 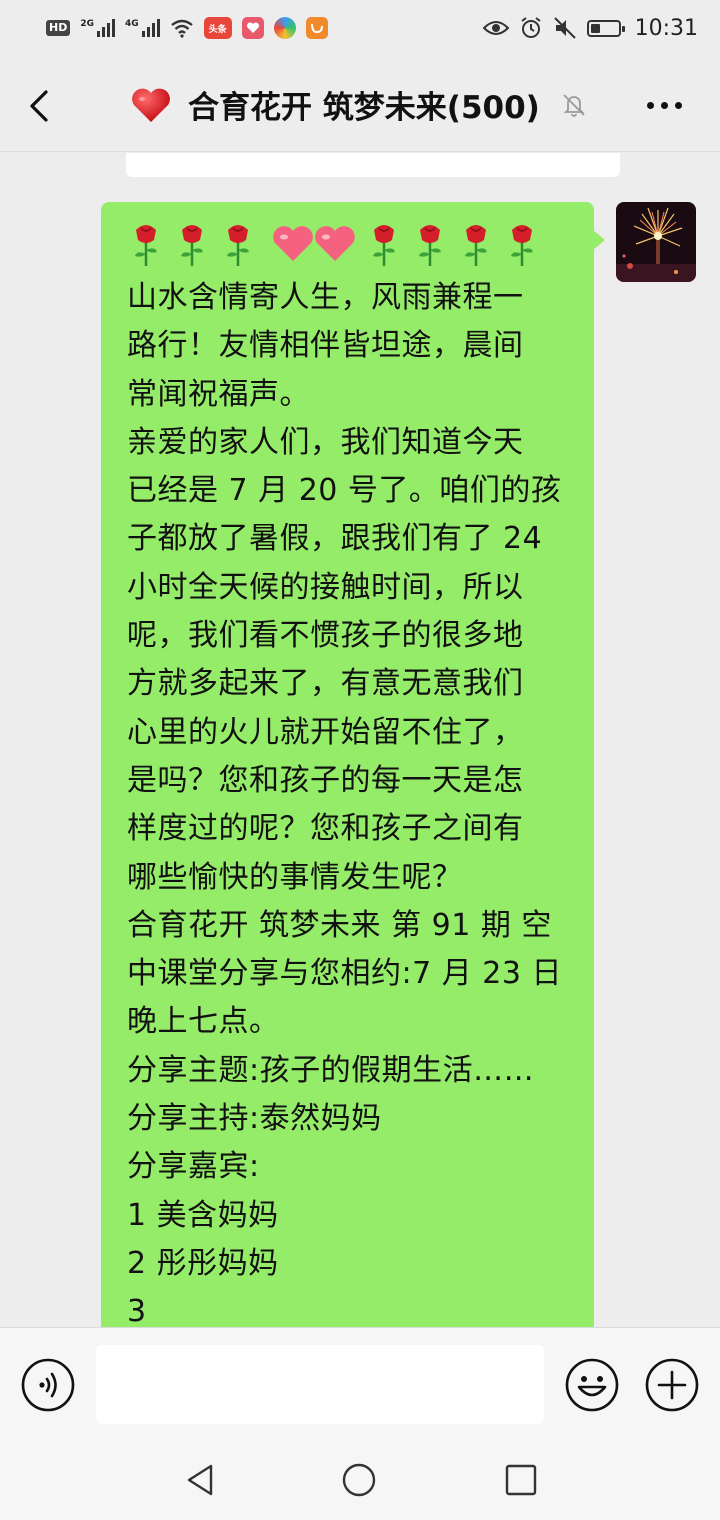 I want to click on uc-browser-icon, so click(x=316, y=28).